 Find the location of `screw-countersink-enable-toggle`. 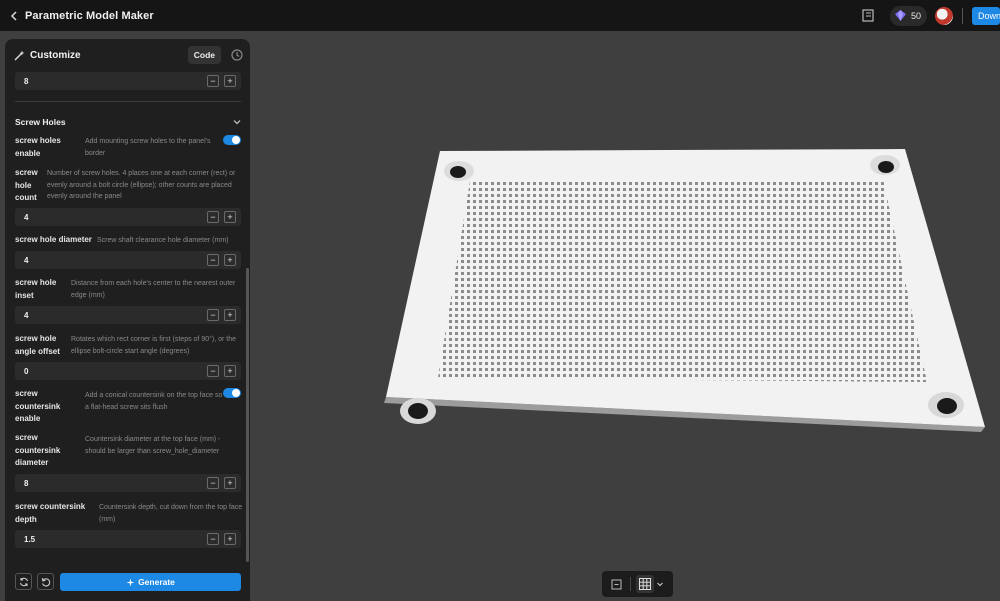

screw-countersink-enable-toggle is located at coordinates (232, 393).